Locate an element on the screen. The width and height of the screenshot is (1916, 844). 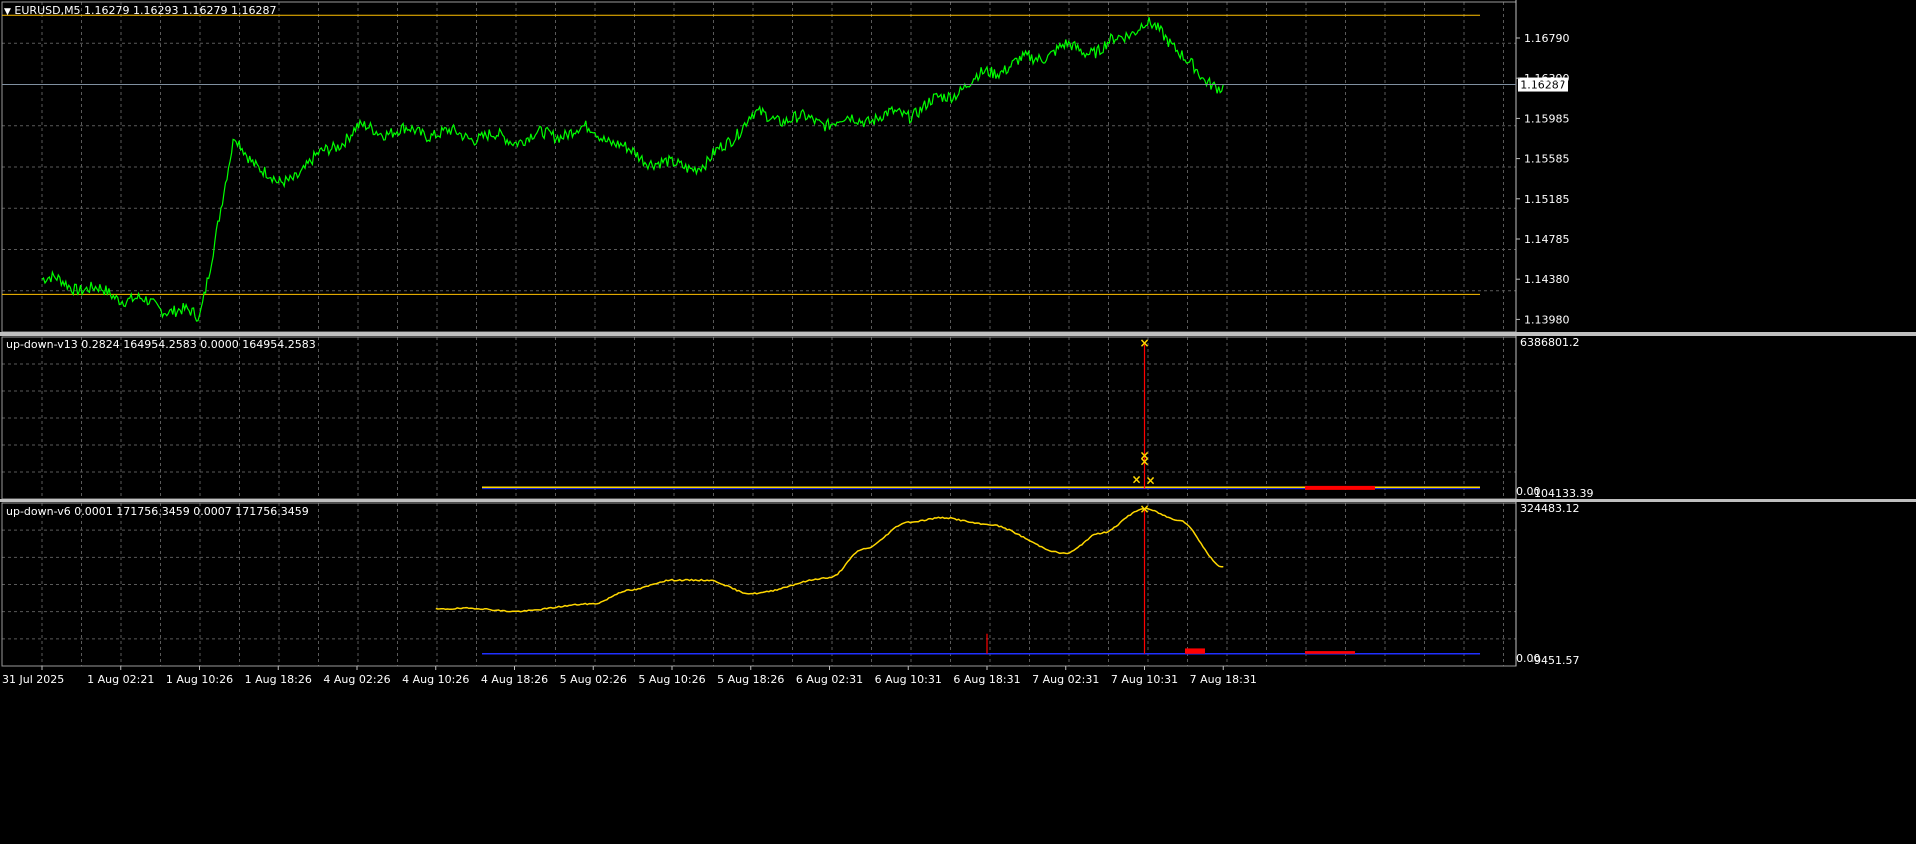
v6-marker-icon: × is located at coordinates (1144, 509).